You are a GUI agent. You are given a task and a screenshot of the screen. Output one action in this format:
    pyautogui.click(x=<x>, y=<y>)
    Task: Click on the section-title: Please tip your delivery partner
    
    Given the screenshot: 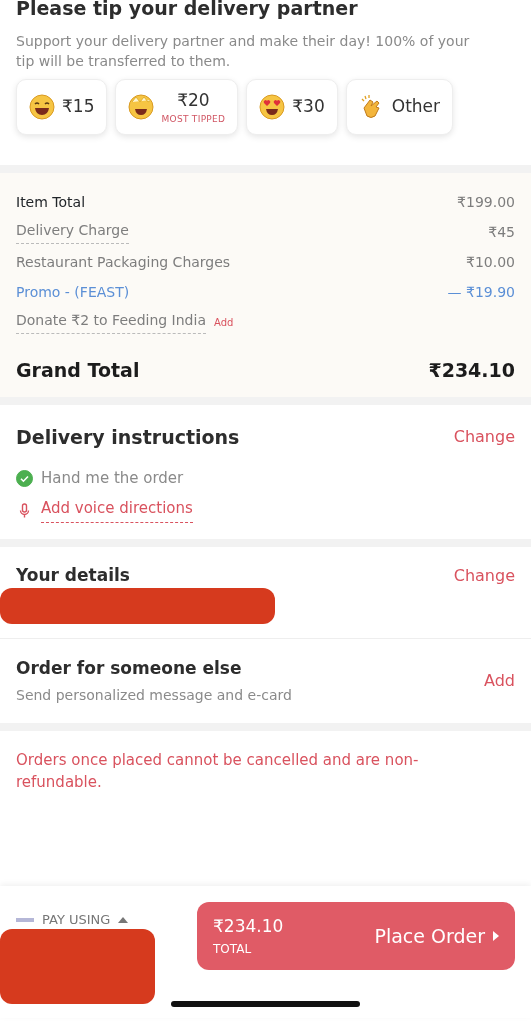 What is the action you would take?
    pyautogui.click(x=187, y=10)
    